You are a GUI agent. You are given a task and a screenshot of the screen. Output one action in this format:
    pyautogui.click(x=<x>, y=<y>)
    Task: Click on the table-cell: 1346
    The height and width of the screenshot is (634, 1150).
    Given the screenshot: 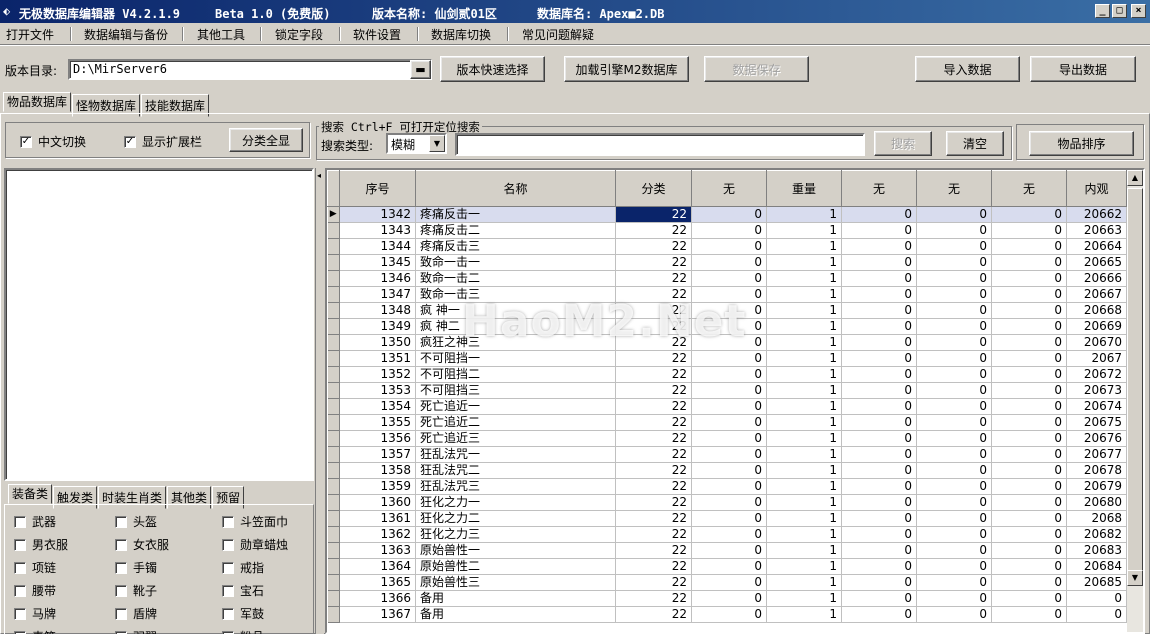 What is the action you would take?
    pyautogui.click(x=377, y=278)
    